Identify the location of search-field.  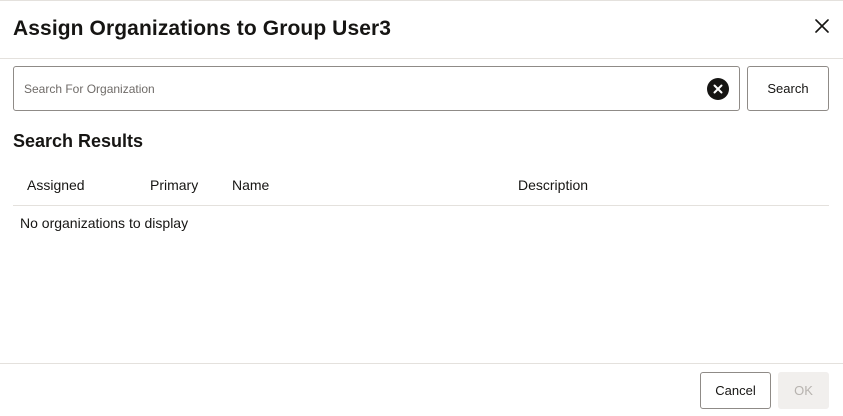
(376, 88).